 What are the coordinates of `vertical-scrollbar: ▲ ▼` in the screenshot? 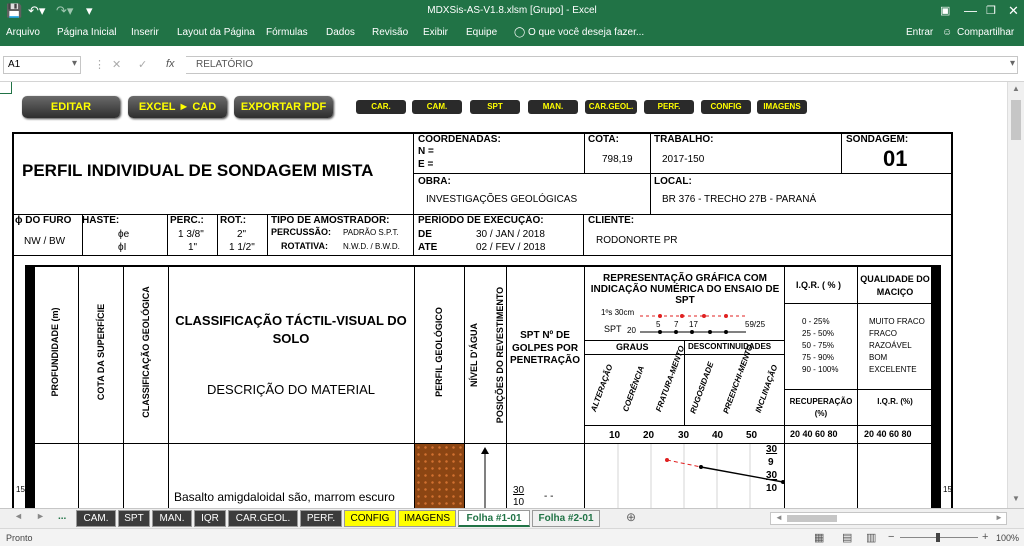 It's located at (1015, 295).